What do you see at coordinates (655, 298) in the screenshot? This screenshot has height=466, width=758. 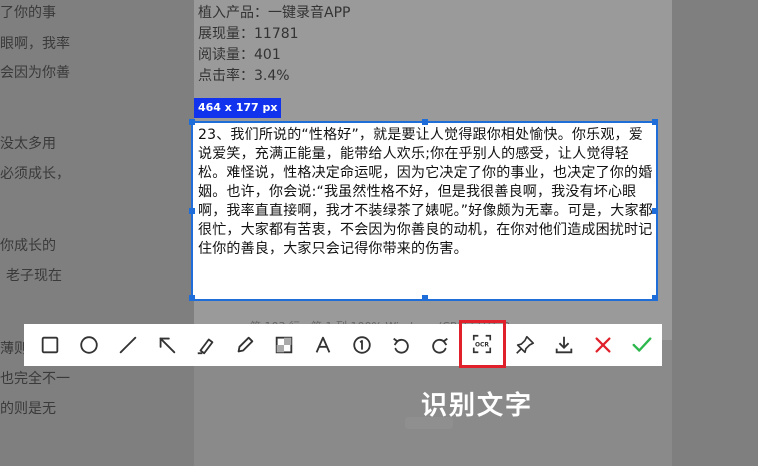 I see `resize-handle-bottom-right` at bounding box center [655, 298].